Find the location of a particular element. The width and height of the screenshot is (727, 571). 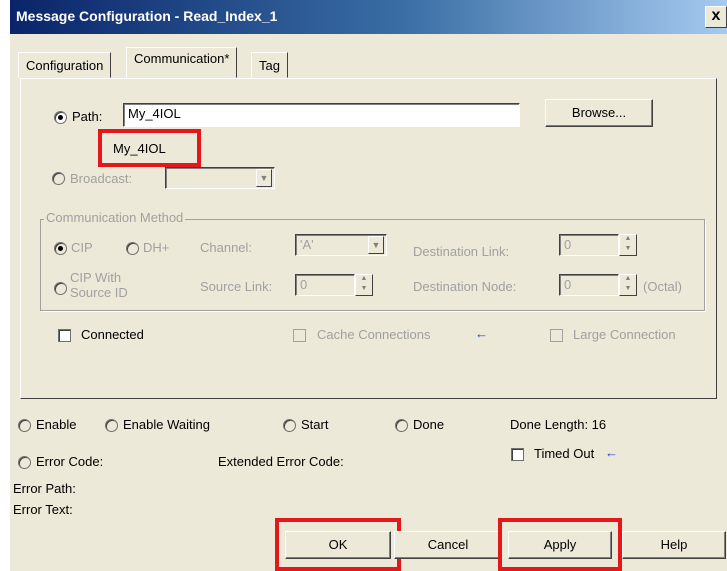

help-label: Help is located at coordinates (674, 544).